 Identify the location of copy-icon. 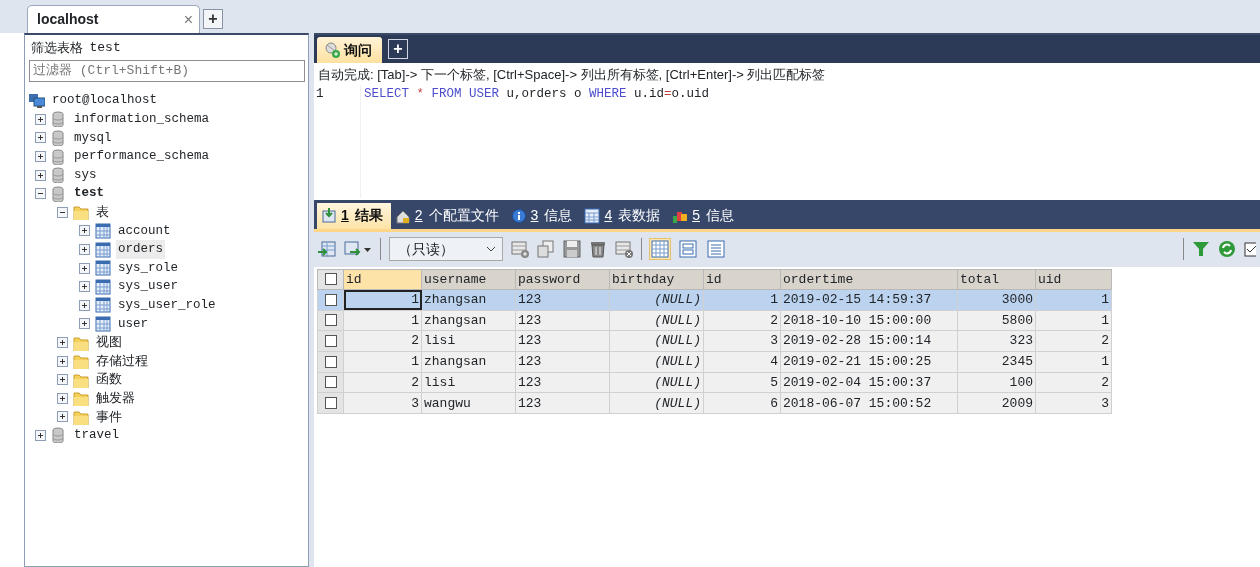
(546, 249).